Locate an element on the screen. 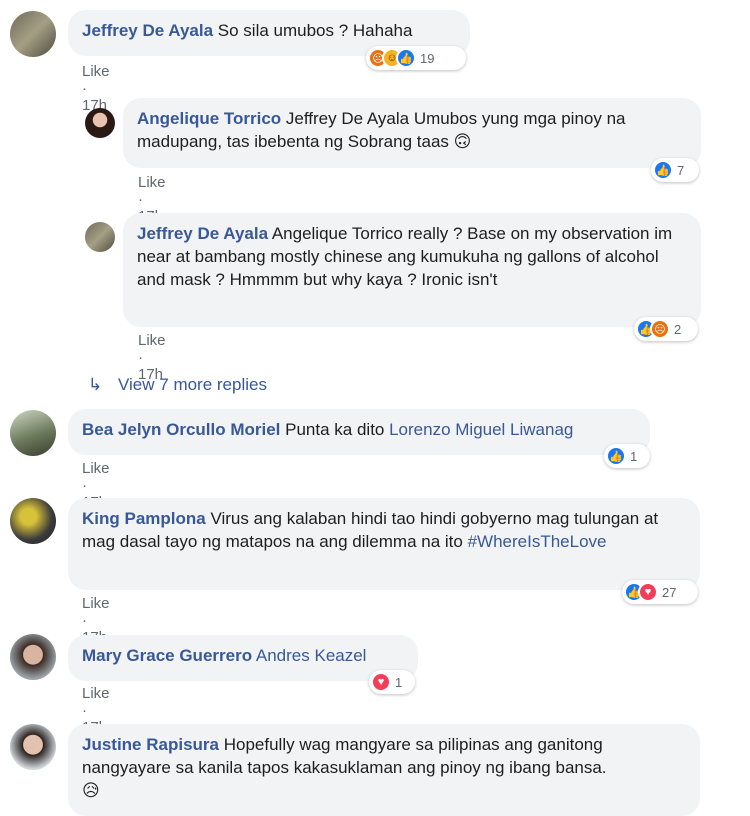 This screenshot has width=750, height=816. reaction-summary: ☹ ☺ 👍 19 is located at coordinates (416, 58).